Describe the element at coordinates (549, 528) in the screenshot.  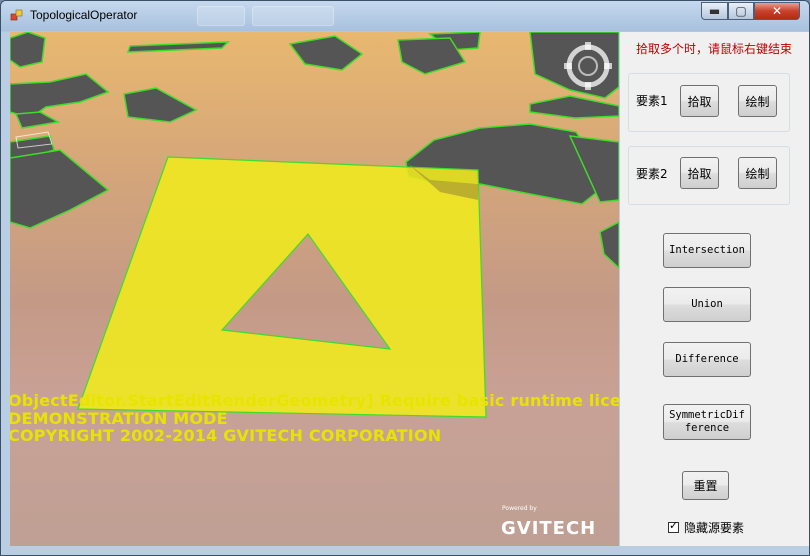
I see `gvitech-logo: GVITECH` at that location.